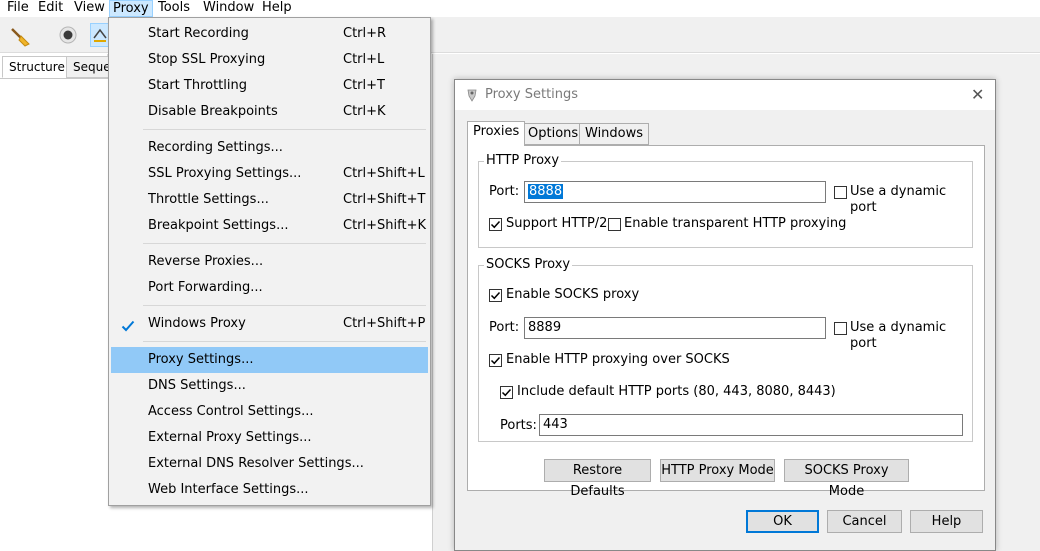  I want to click on enable-socks-checkbox, so click(495, 295).